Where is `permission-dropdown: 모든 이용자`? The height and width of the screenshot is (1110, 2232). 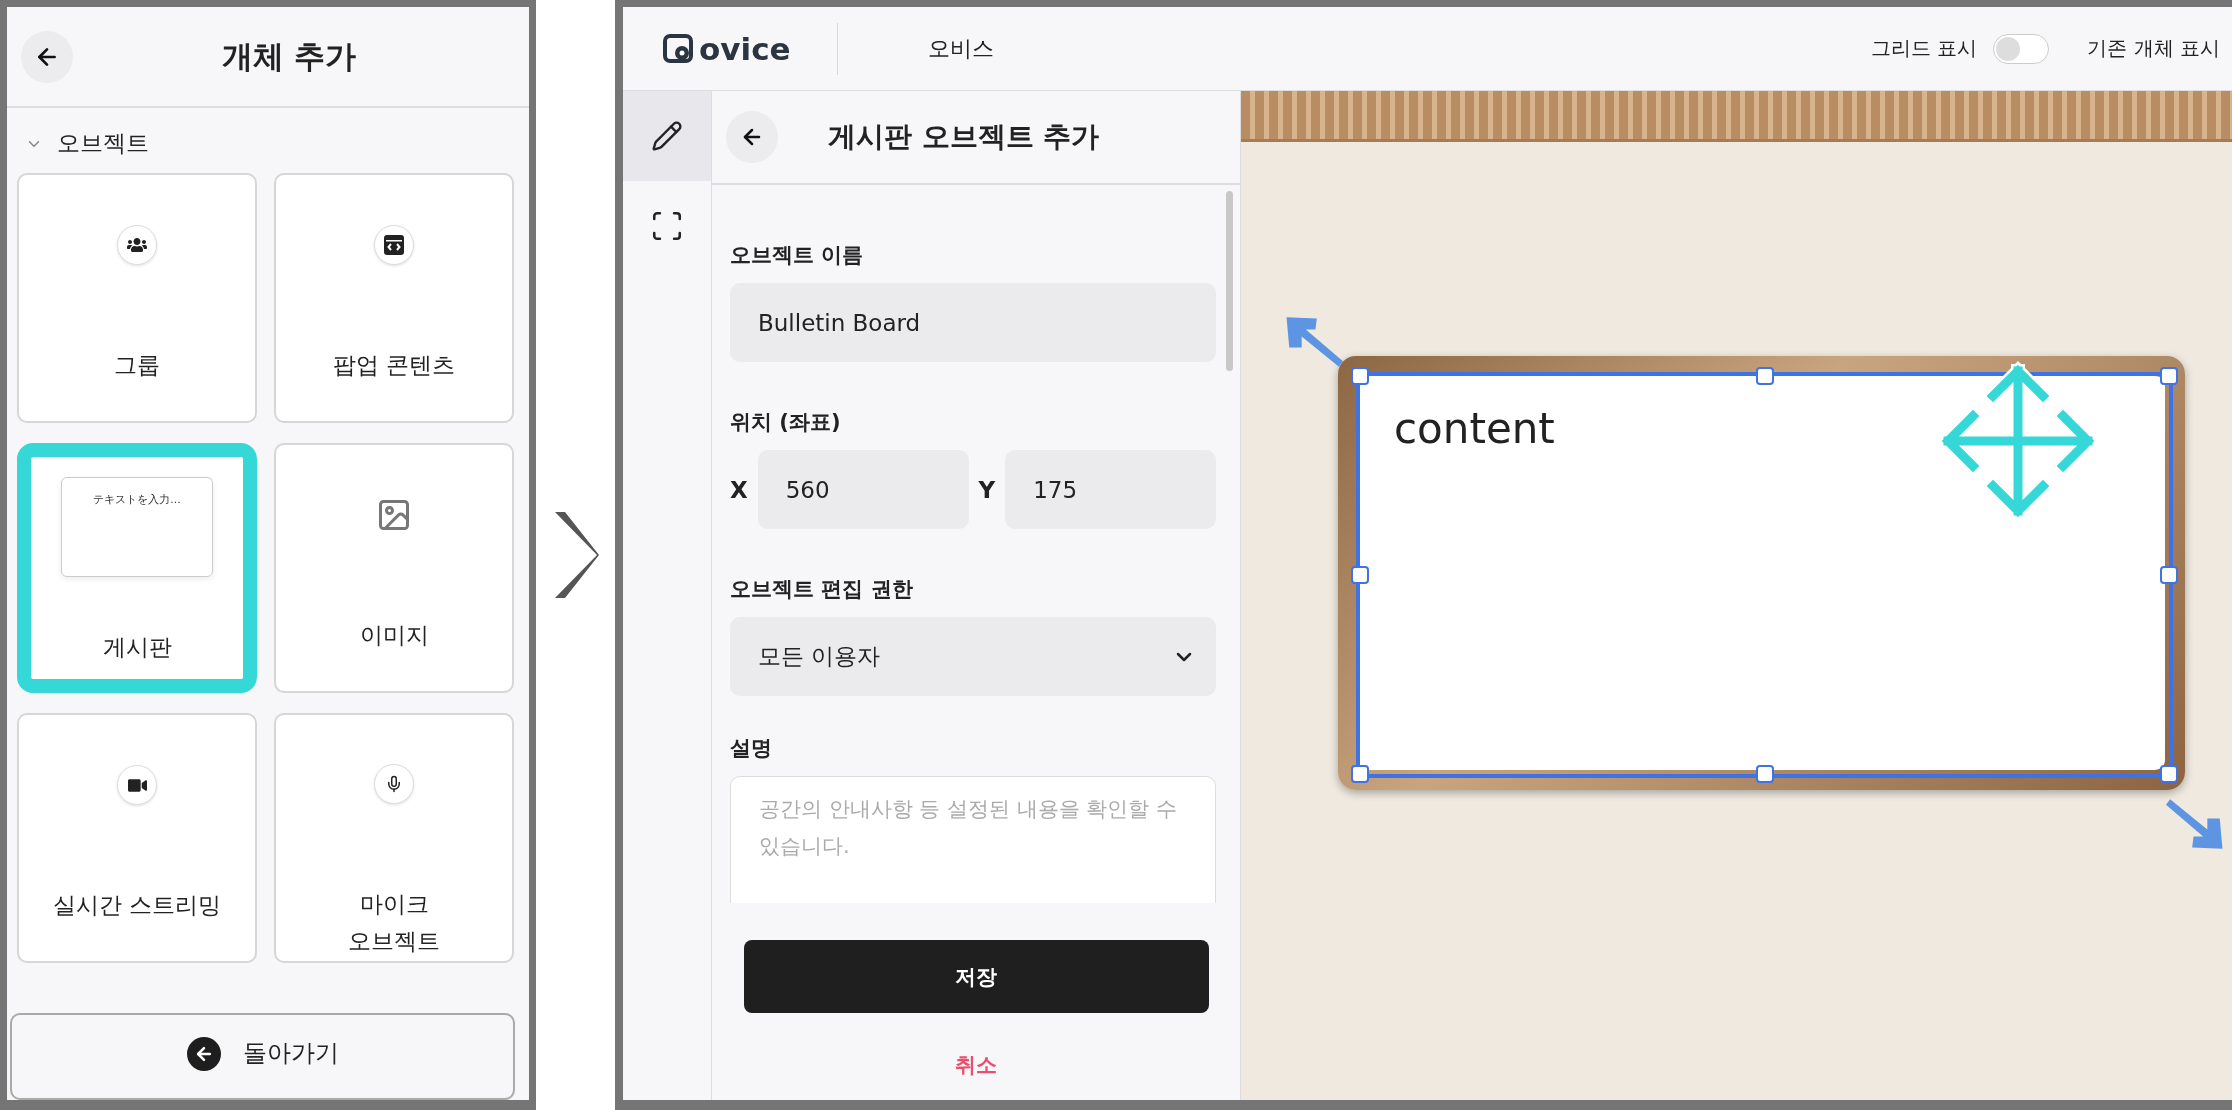 permission-dropdown: 모든 이용자 is located at coordinates (973, 656).